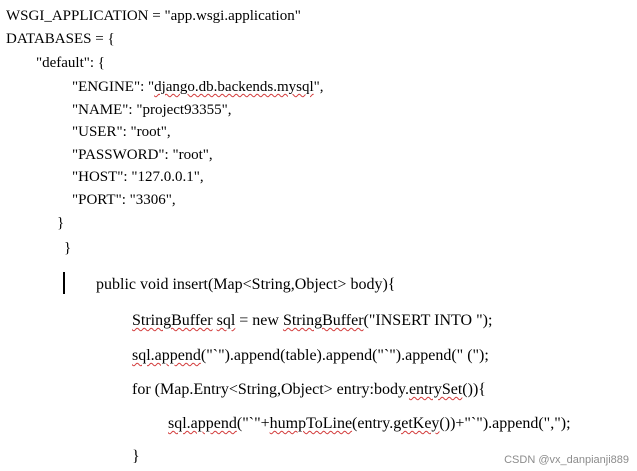 The width and height of the screenshot is (637, 471). Describe the element at coordinates (416, 423) in the screenshot. I see `getkey-token: getKey` at that location.